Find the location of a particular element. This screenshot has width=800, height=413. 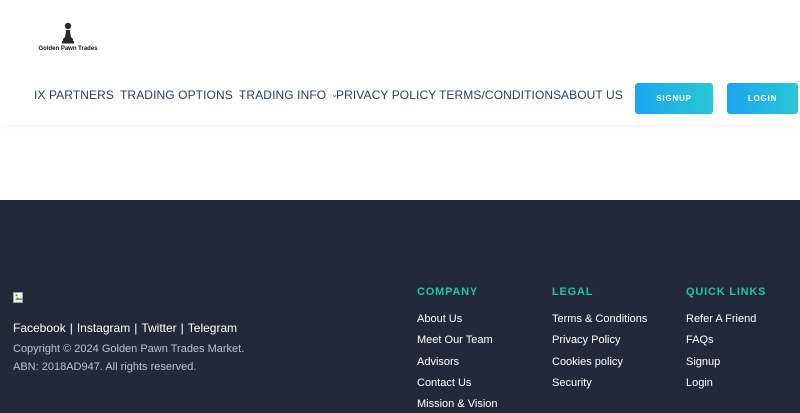

column-title: COMPANY is located at coordinates (448, 292).